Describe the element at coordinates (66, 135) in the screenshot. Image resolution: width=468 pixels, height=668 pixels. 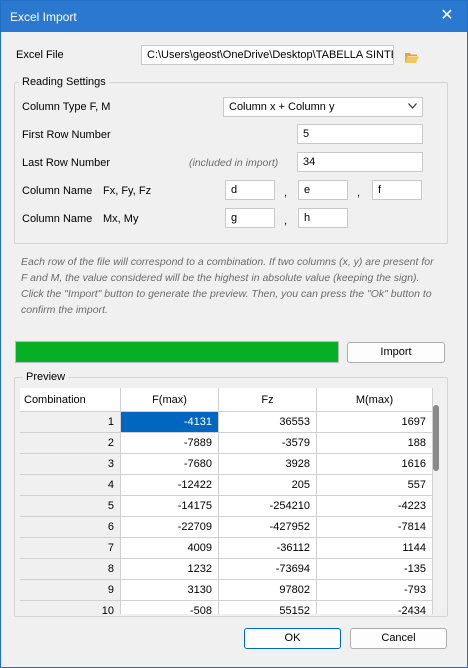
I see `first-row-label: First Row Number` at that location.